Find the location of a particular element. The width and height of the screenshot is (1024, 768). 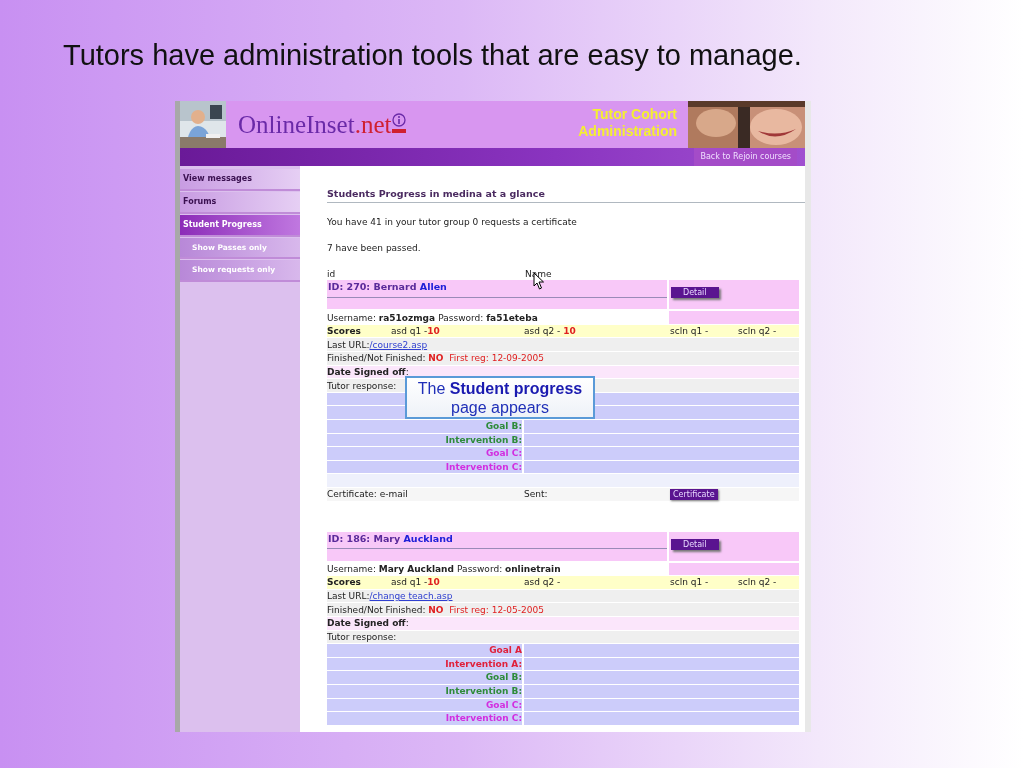

sidebar-item: View messages is located at coordinates (240, 180).